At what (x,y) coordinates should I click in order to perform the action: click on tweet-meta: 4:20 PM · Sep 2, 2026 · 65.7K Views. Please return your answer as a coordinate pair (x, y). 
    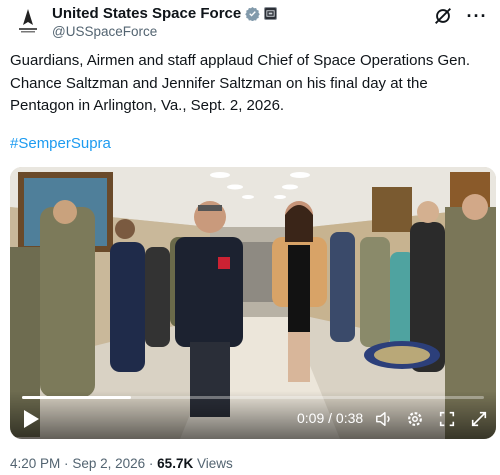
    Looking at the image, I should click on (121, 463).